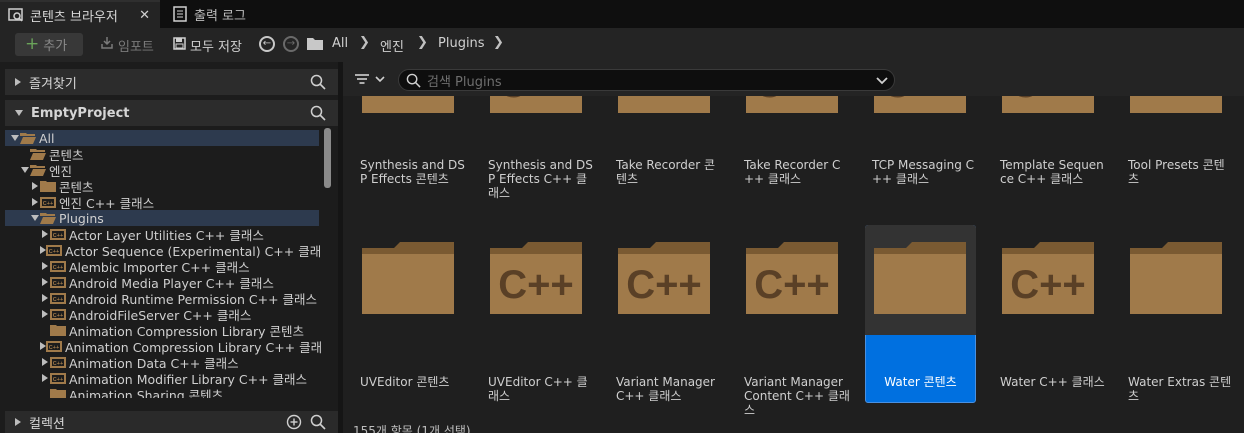  I want to click on scrollbar, so click(327, 158).